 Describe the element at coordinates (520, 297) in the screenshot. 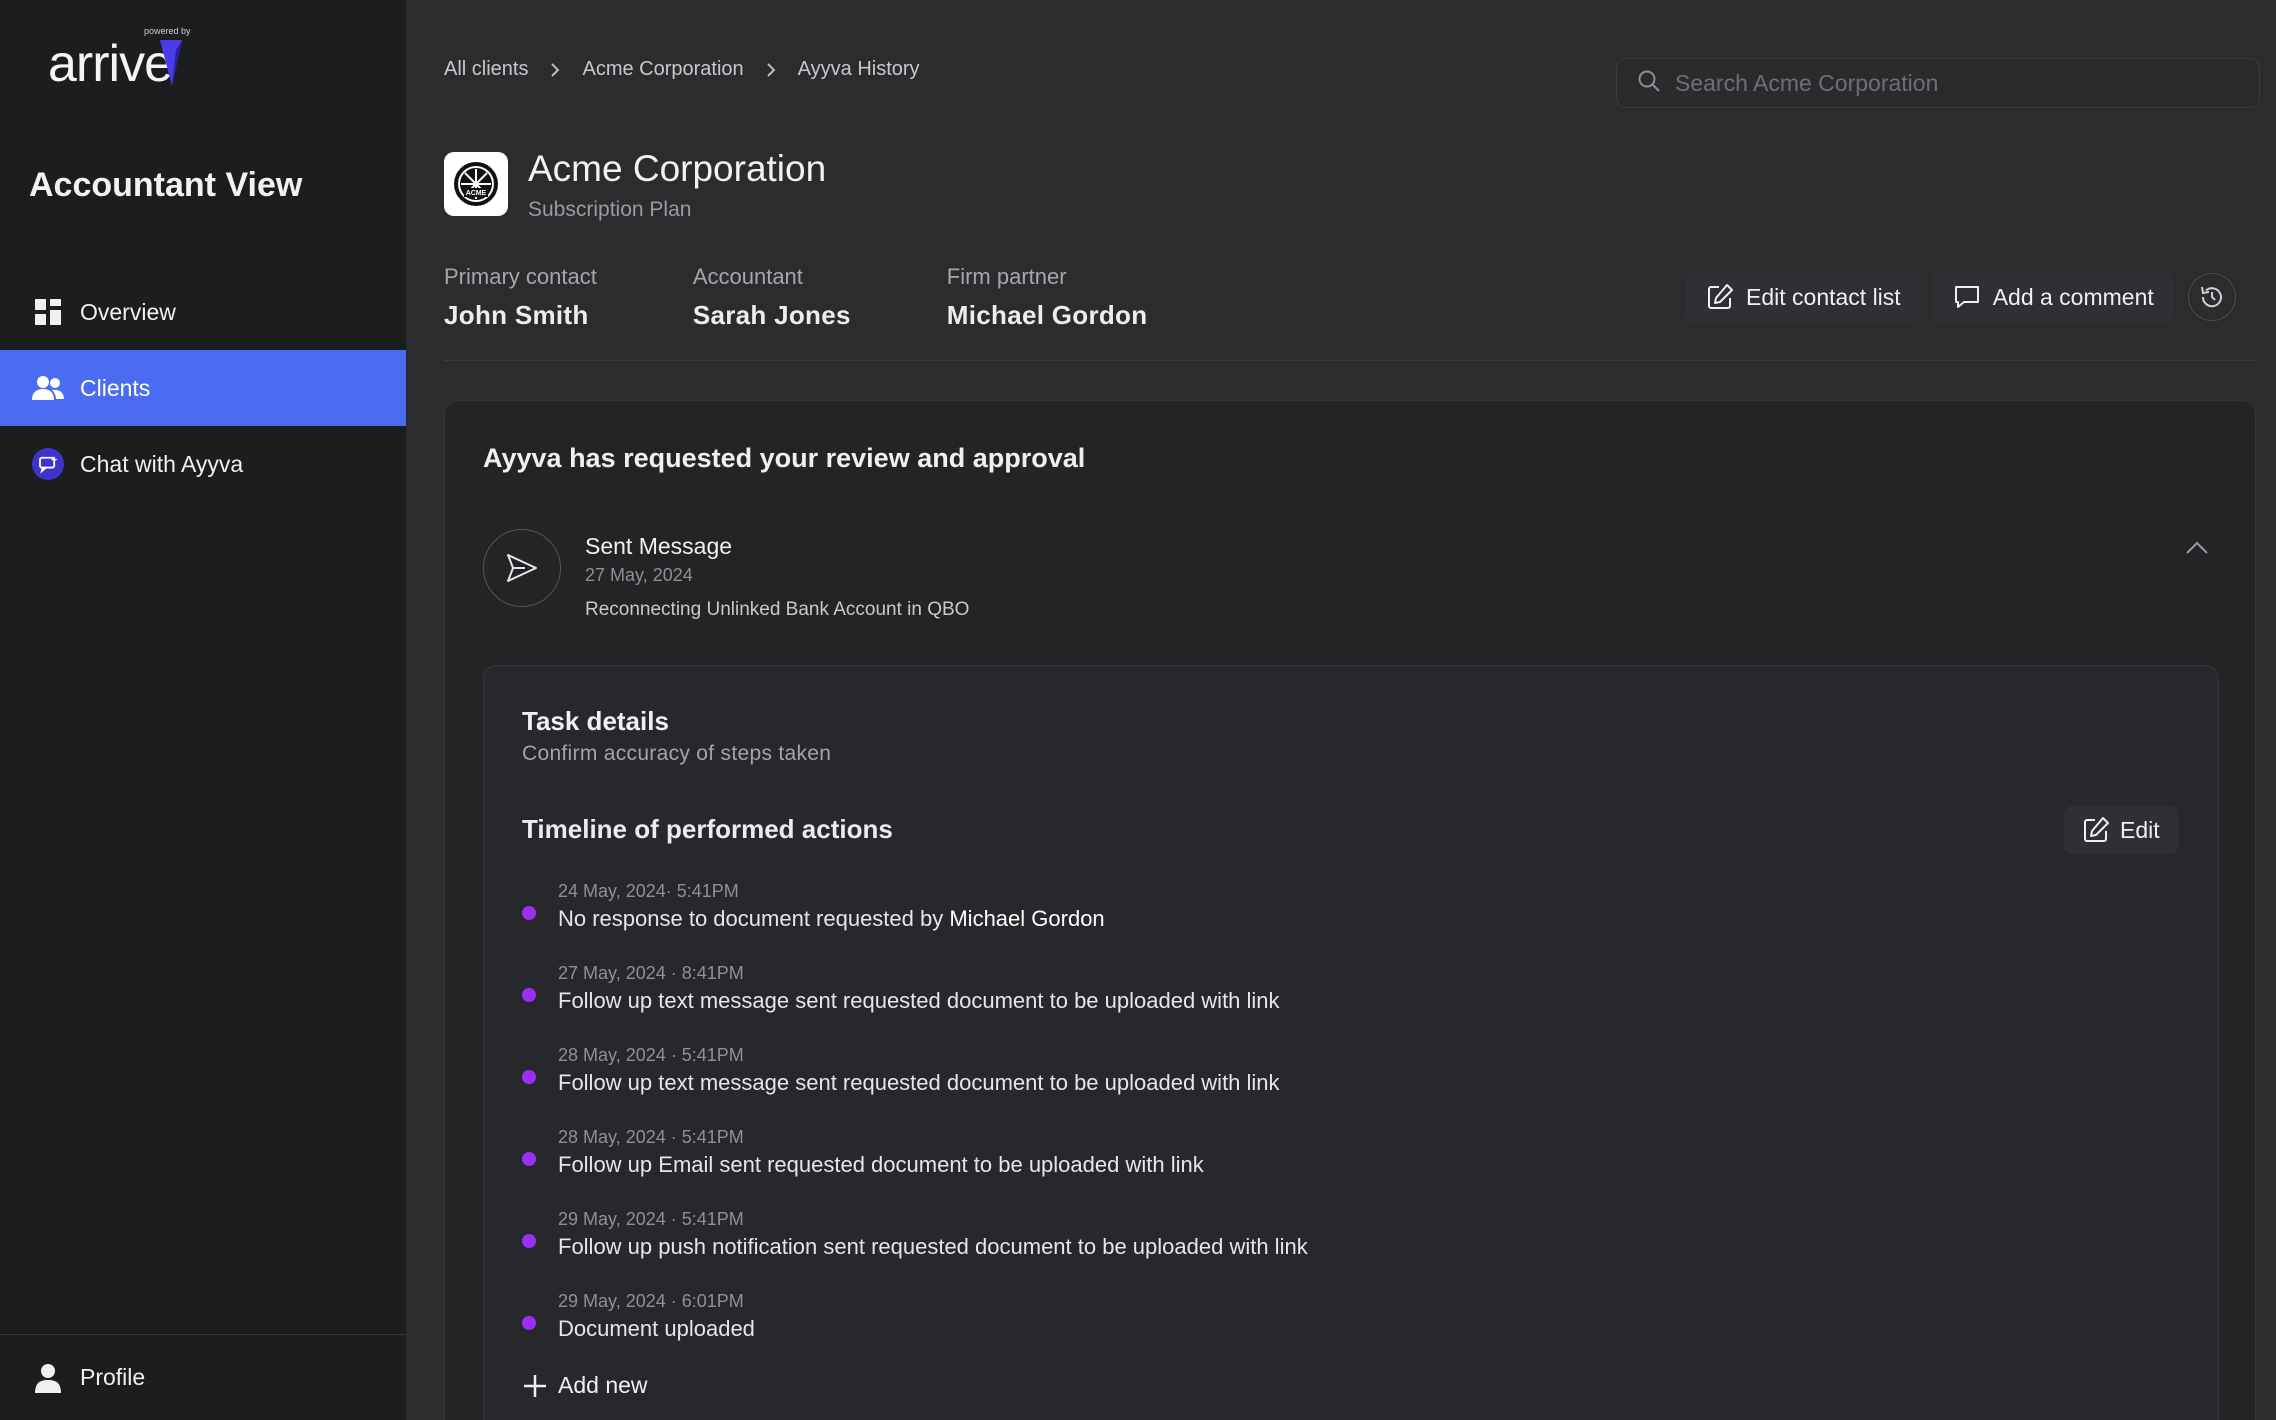

I see `contact-primary: Primary contact John Smith` at that location.